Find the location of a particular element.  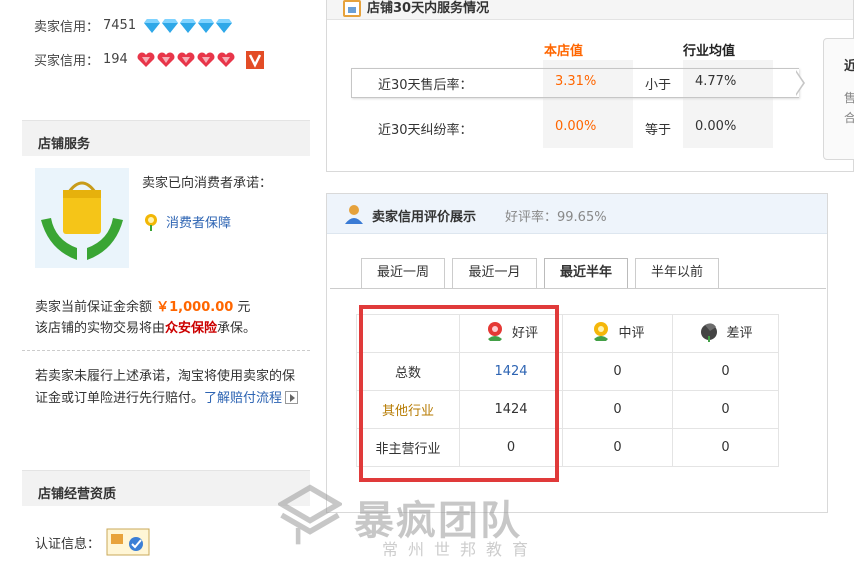

total-bad-count: 0 is located at coordinates (725, 371).